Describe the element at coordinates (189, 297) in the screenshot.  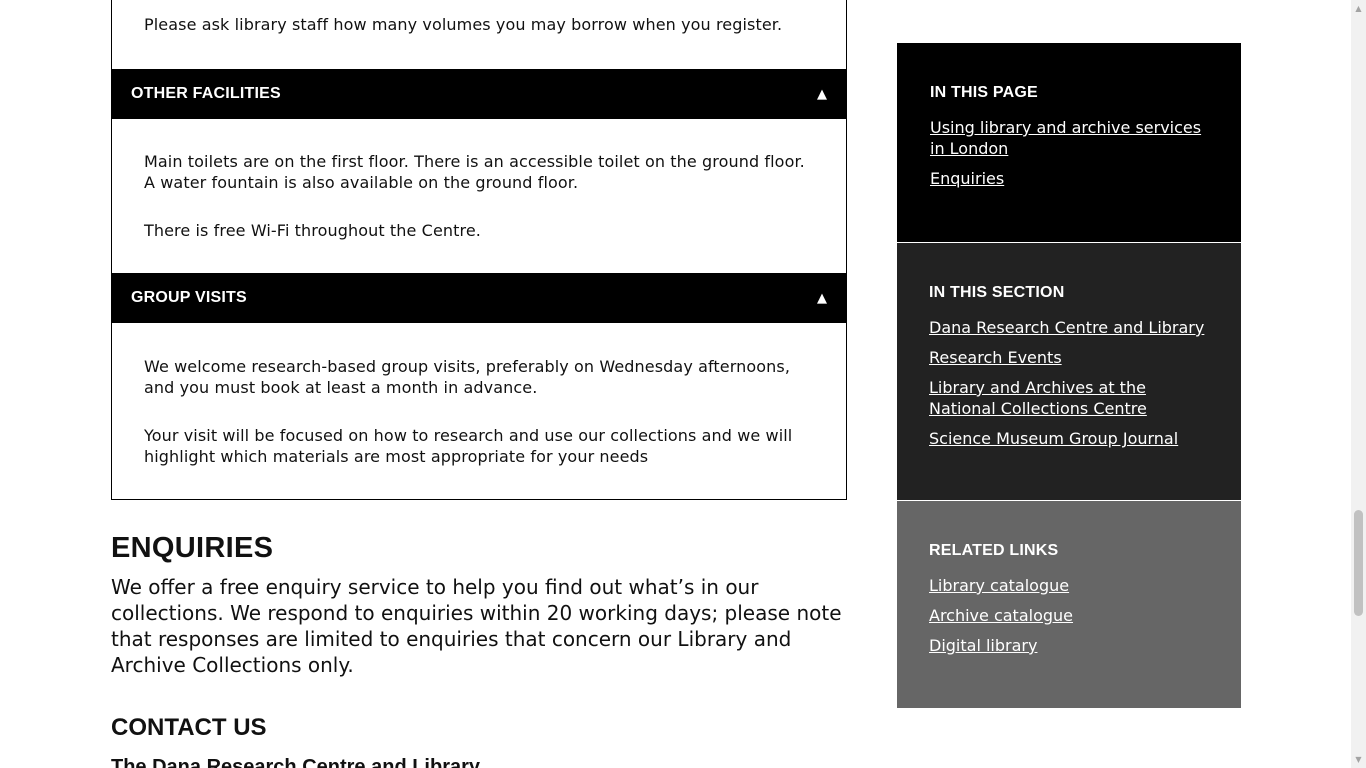
I see `accordion-title: GROUP VISITS` at that location.